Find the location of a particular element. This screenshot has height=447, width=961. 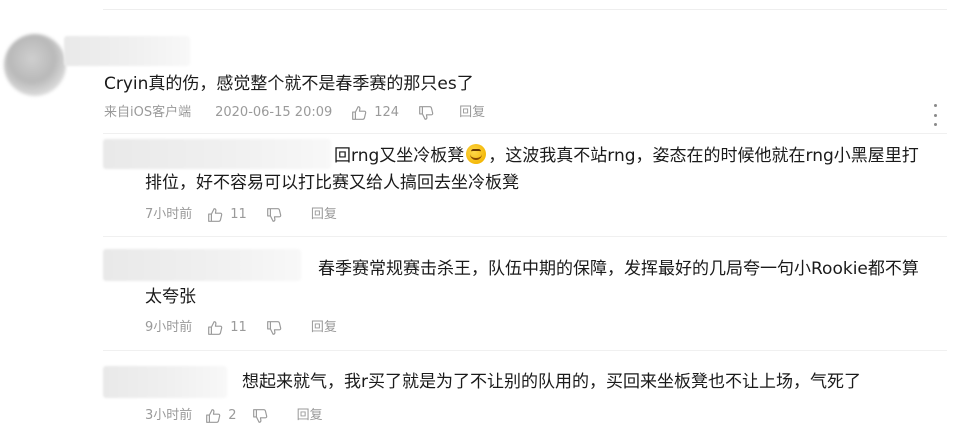

reply-meta: 3小时前 2 回复 is located at coordinates (234, 416).